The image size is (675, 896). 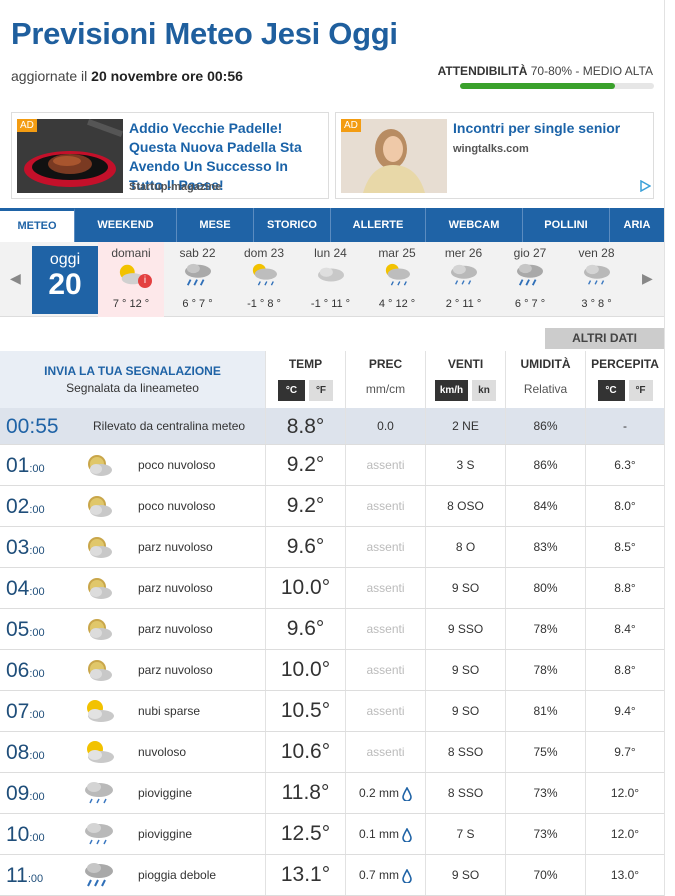 What do you see at coordinates (25, 548) in the screenshot?
I see `row-time: 03:00` at bounding box center [25, 548].